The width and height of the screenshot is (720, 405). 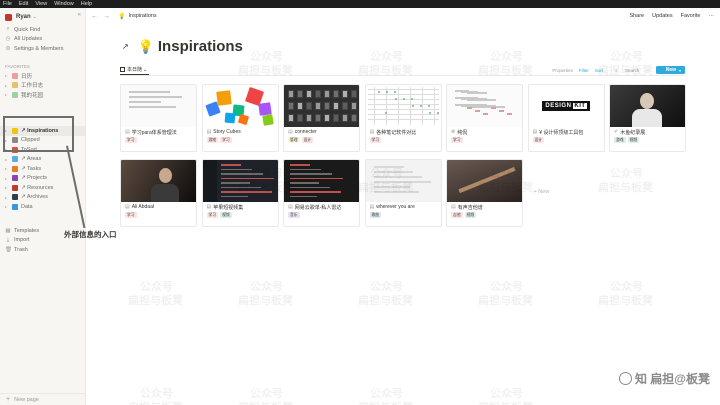 What do you see at coordinates (599, 70) in the screenshot?
I see `sort-button: Sort` at bounding box center [599, 70].